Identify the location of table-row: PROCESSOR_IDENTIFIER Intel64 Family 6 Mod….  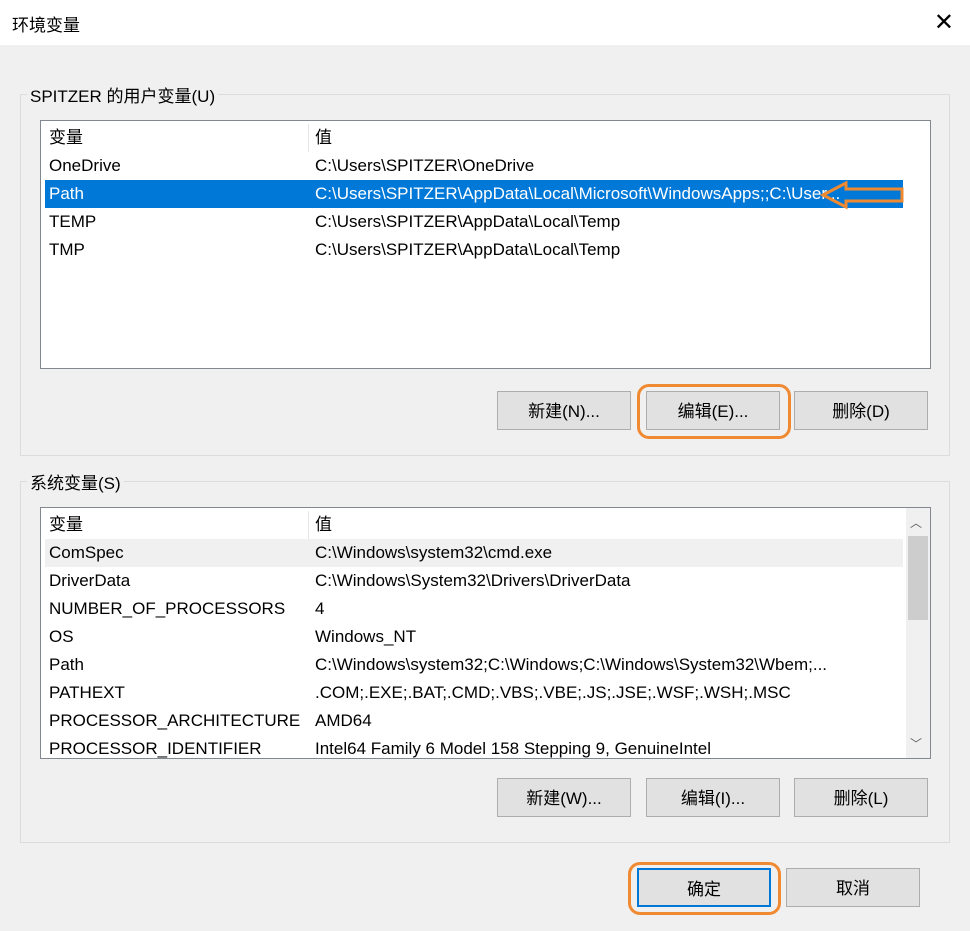
(474, 746).